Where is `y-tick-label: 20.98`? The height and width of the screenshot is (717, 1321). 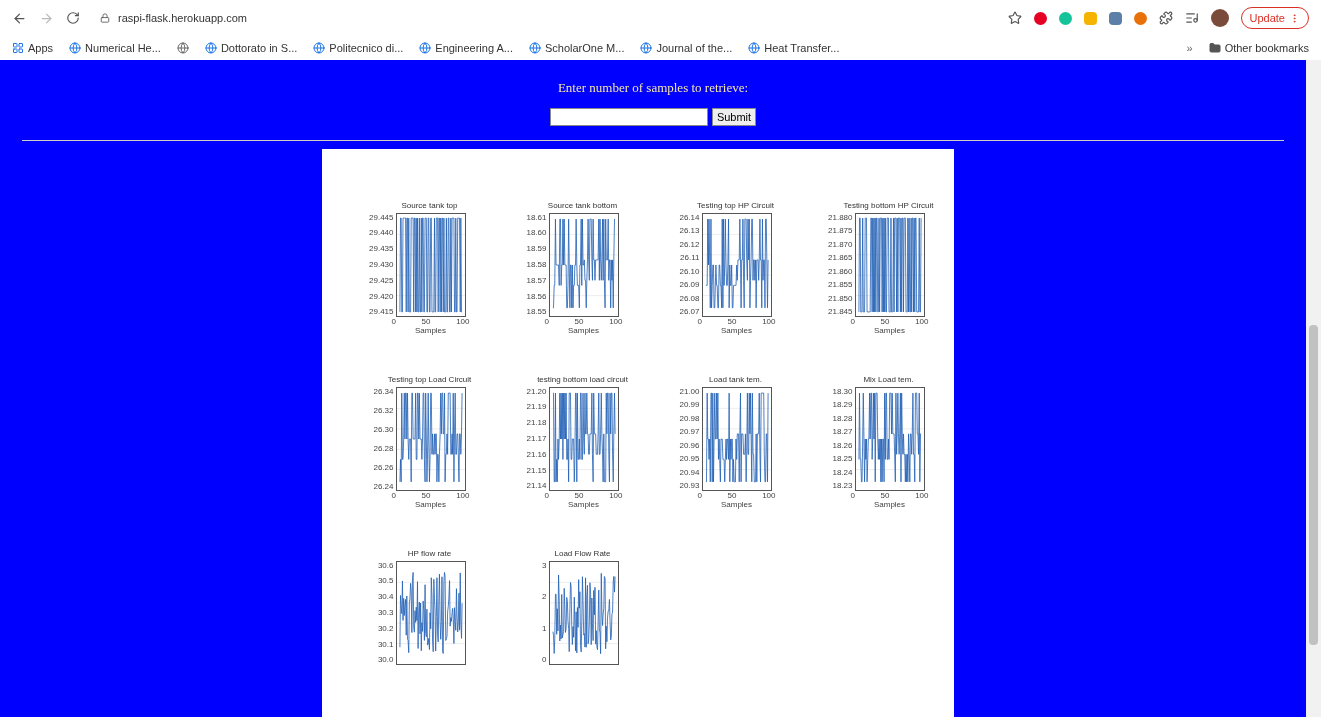
y-tick-label: 20.98 is located at coordinates (689, 418).